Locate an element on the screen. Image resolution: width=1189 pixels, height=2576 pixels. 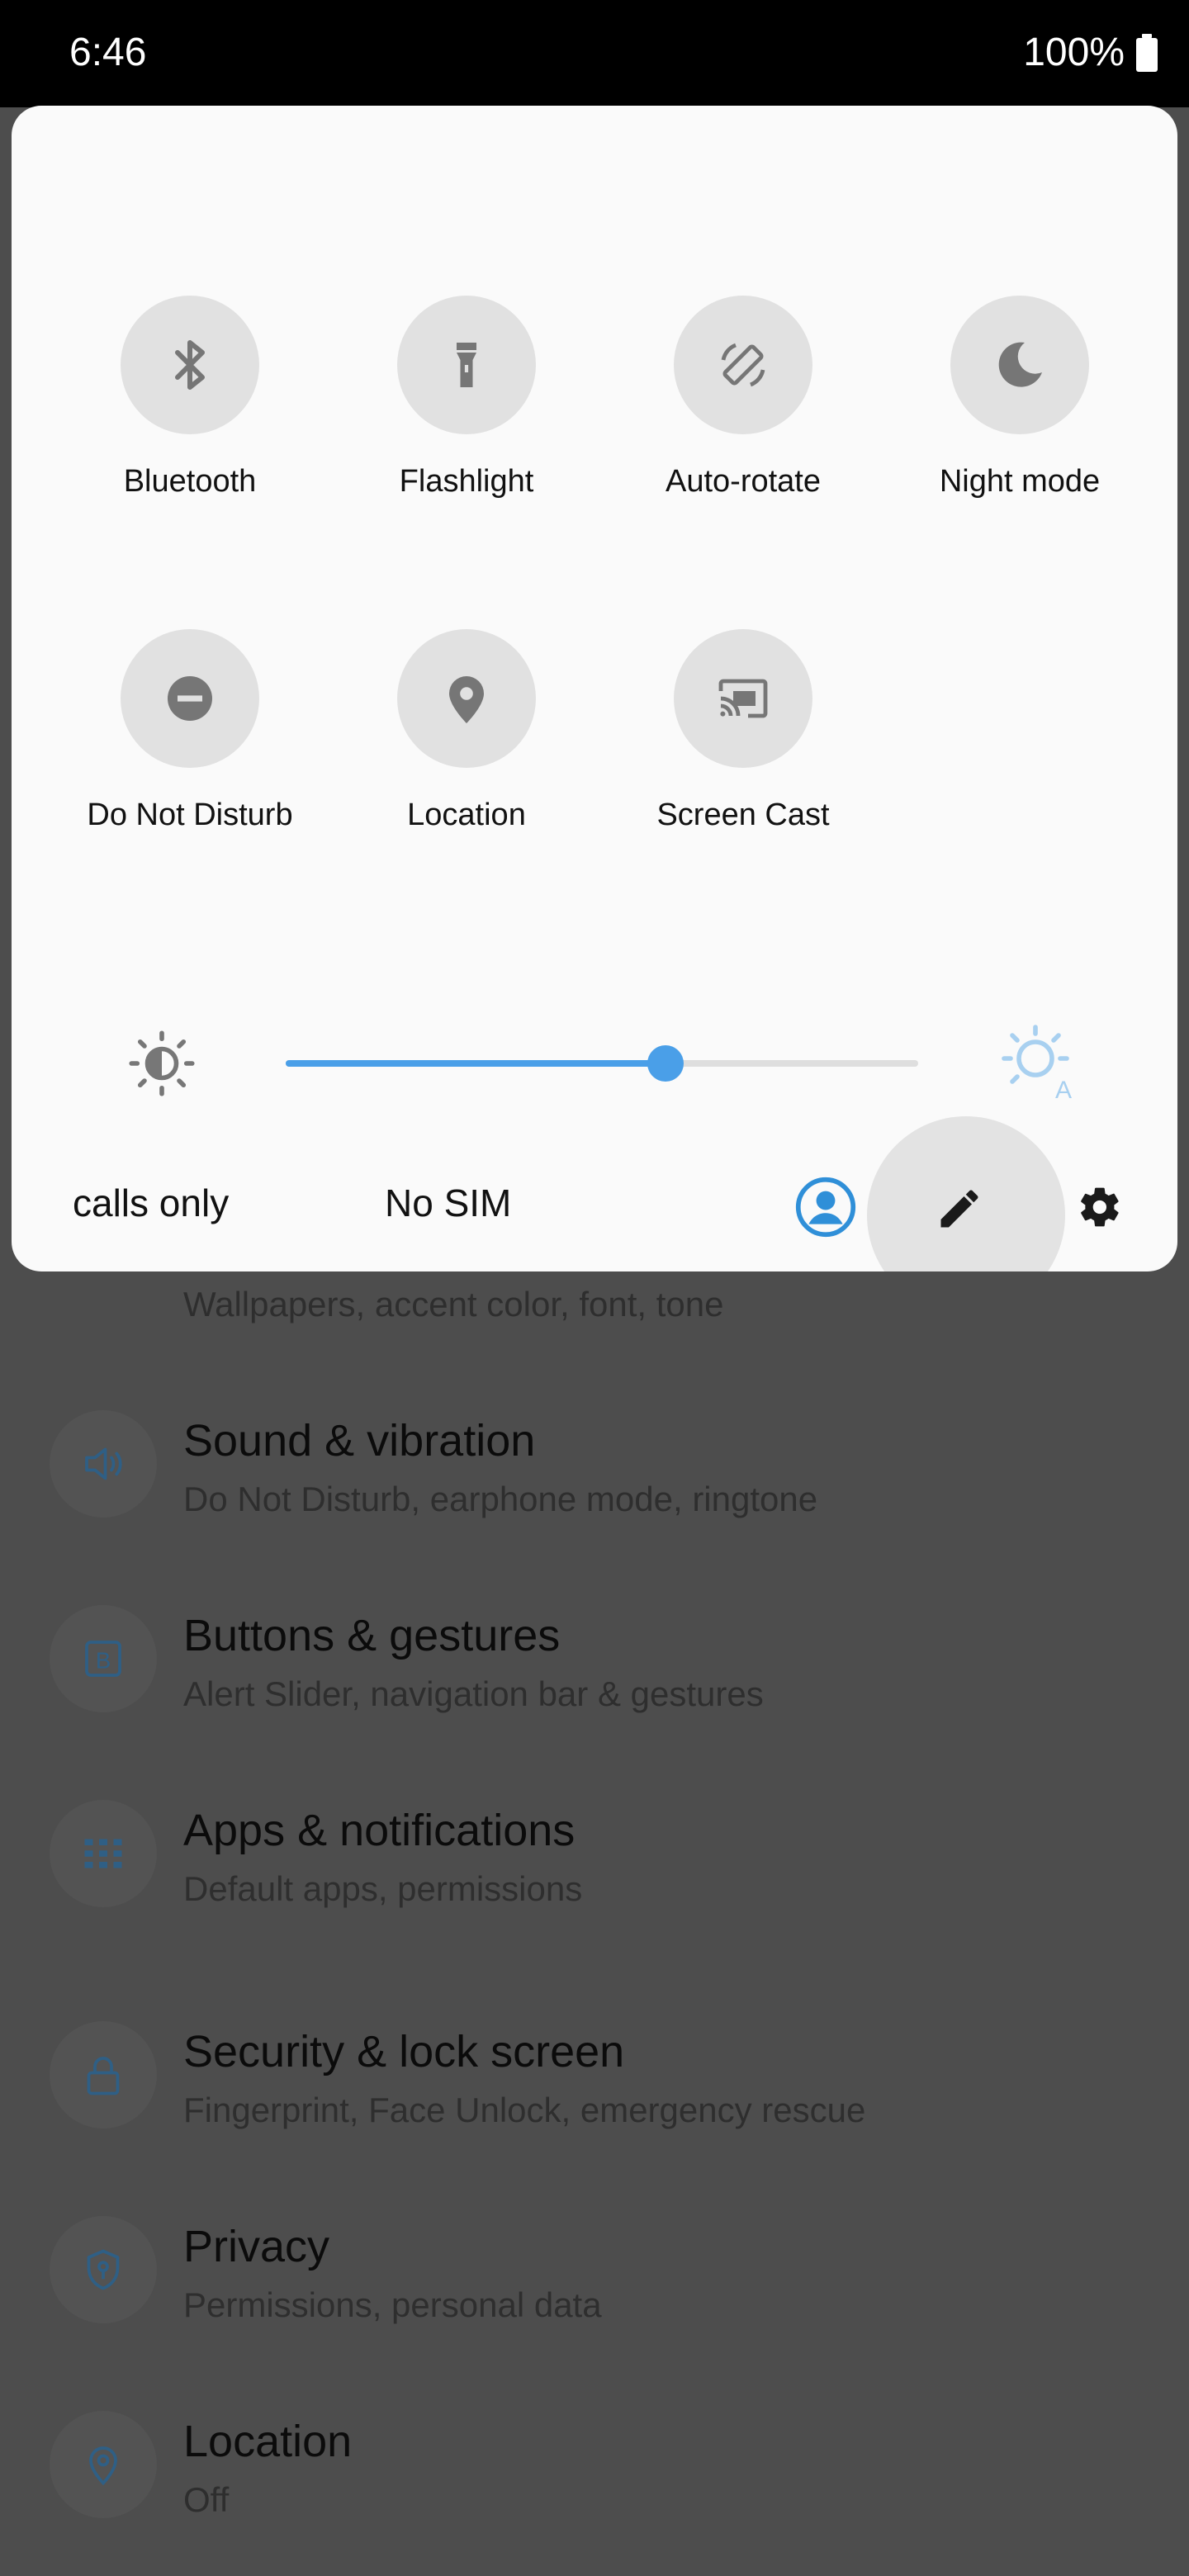
auto-brightness-icon: A is located at coordinates (1038, 1061).